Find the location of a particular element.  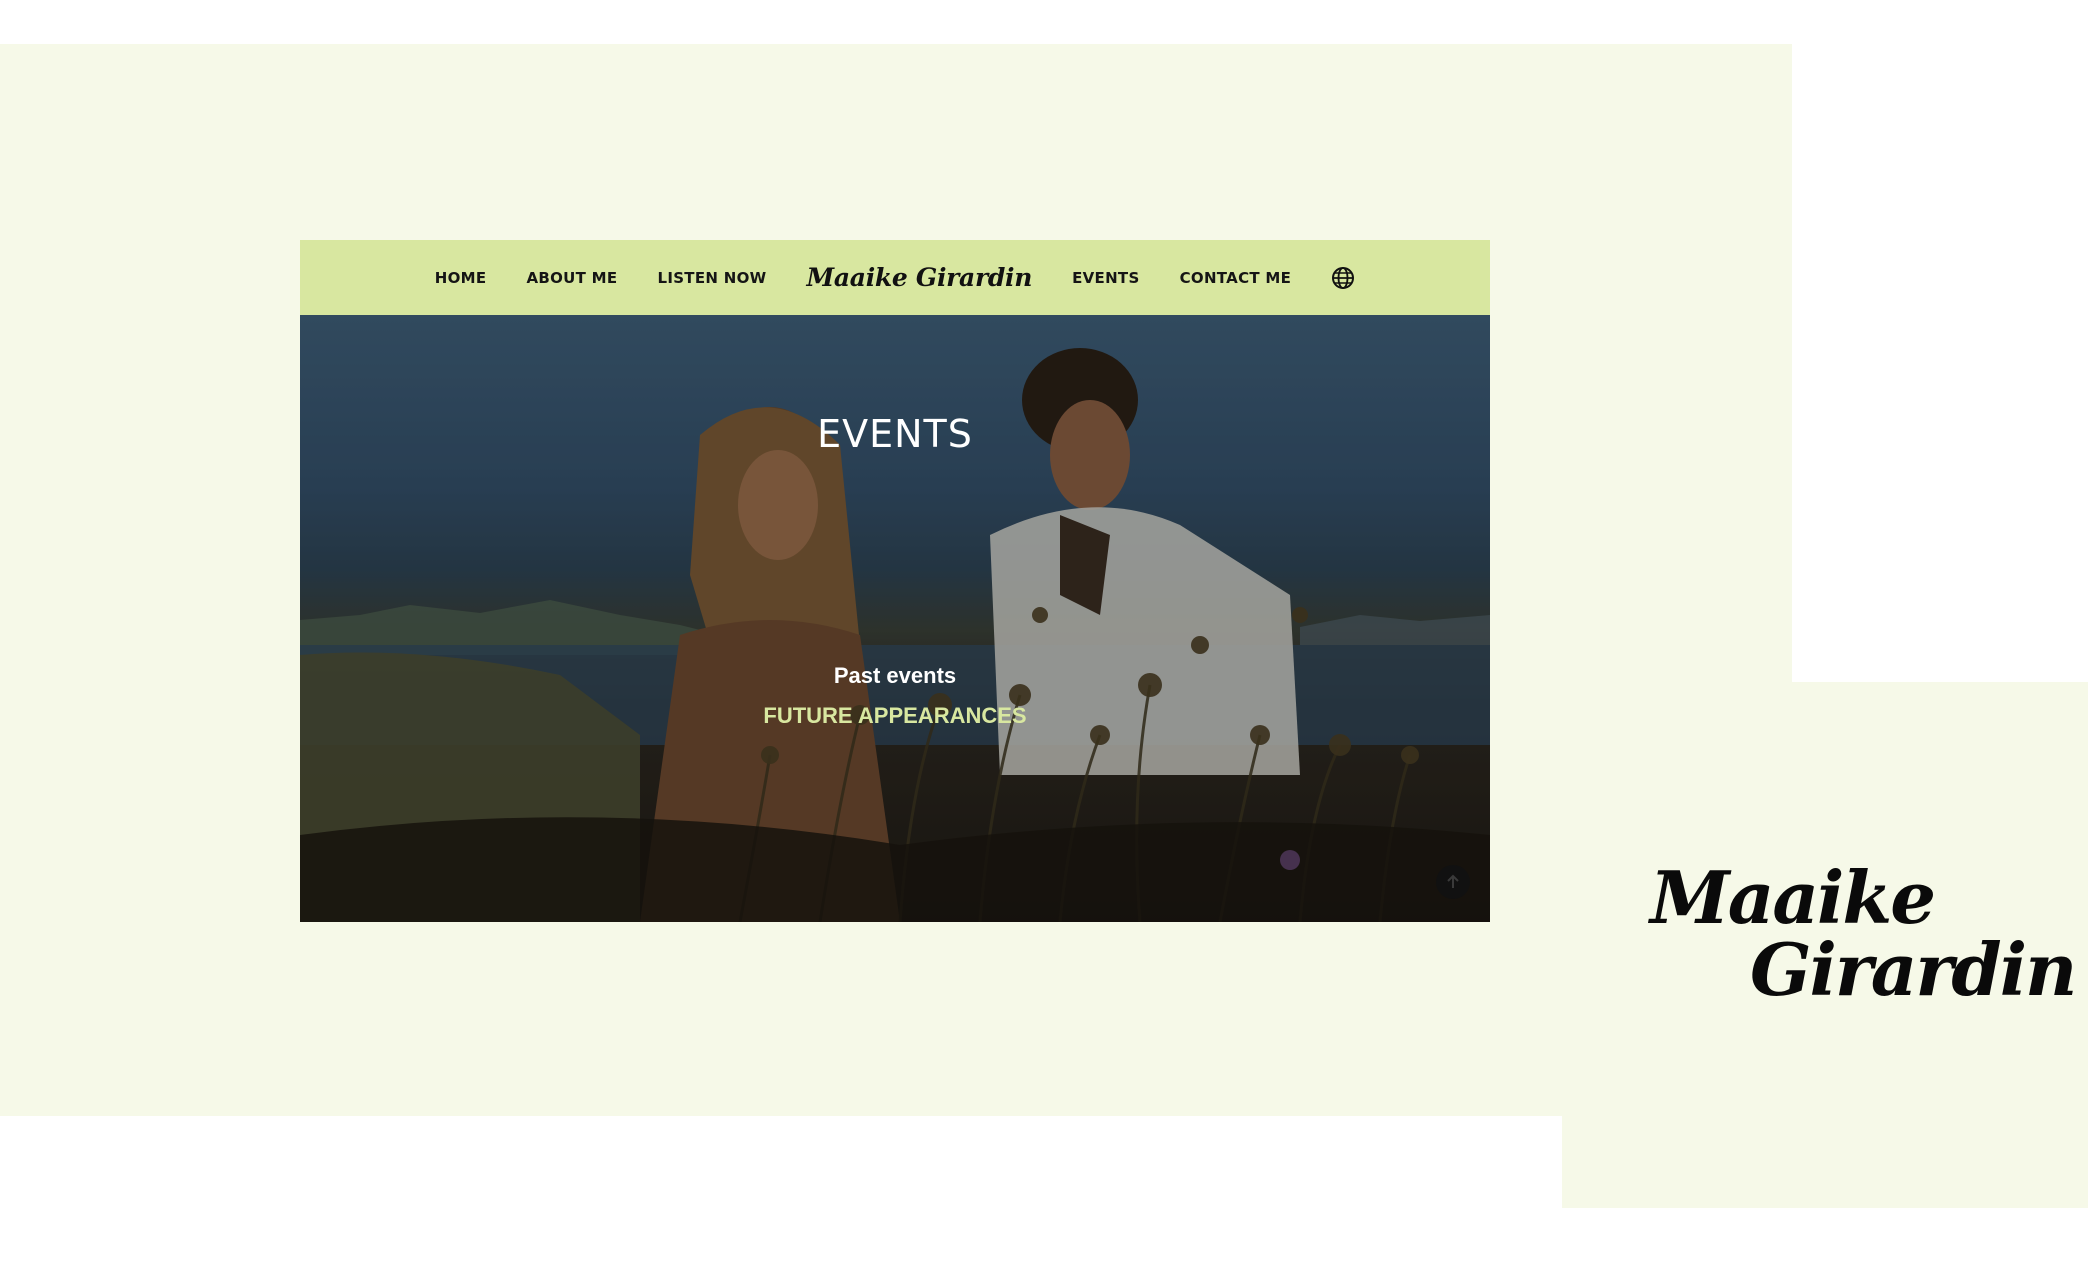

scroll-to-top-button is located at coordinates (1453, 882).